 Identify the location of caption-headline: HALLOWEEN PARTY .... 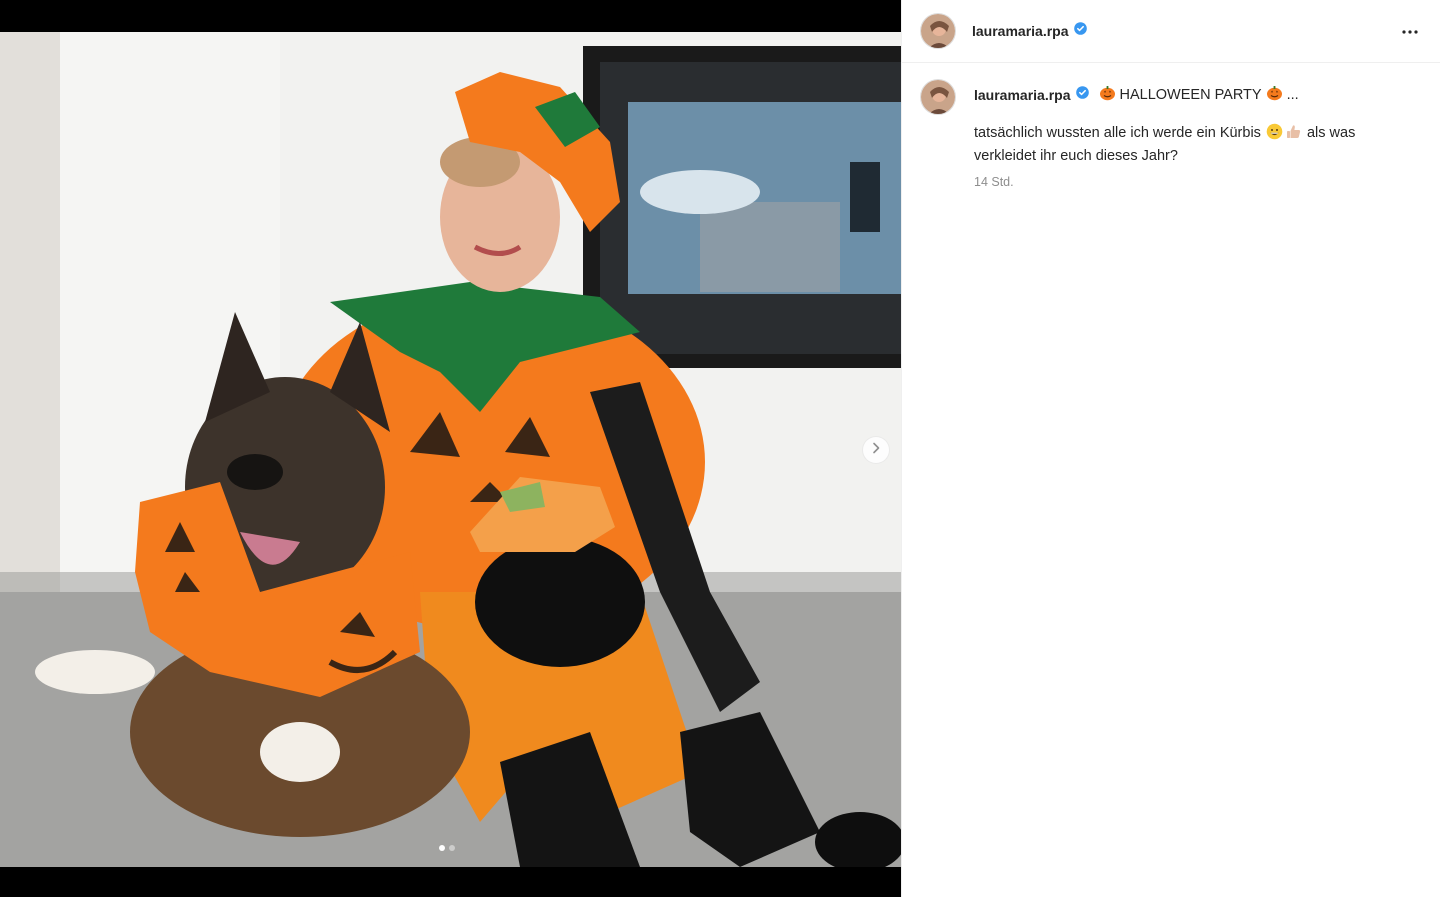
(1197, 95).